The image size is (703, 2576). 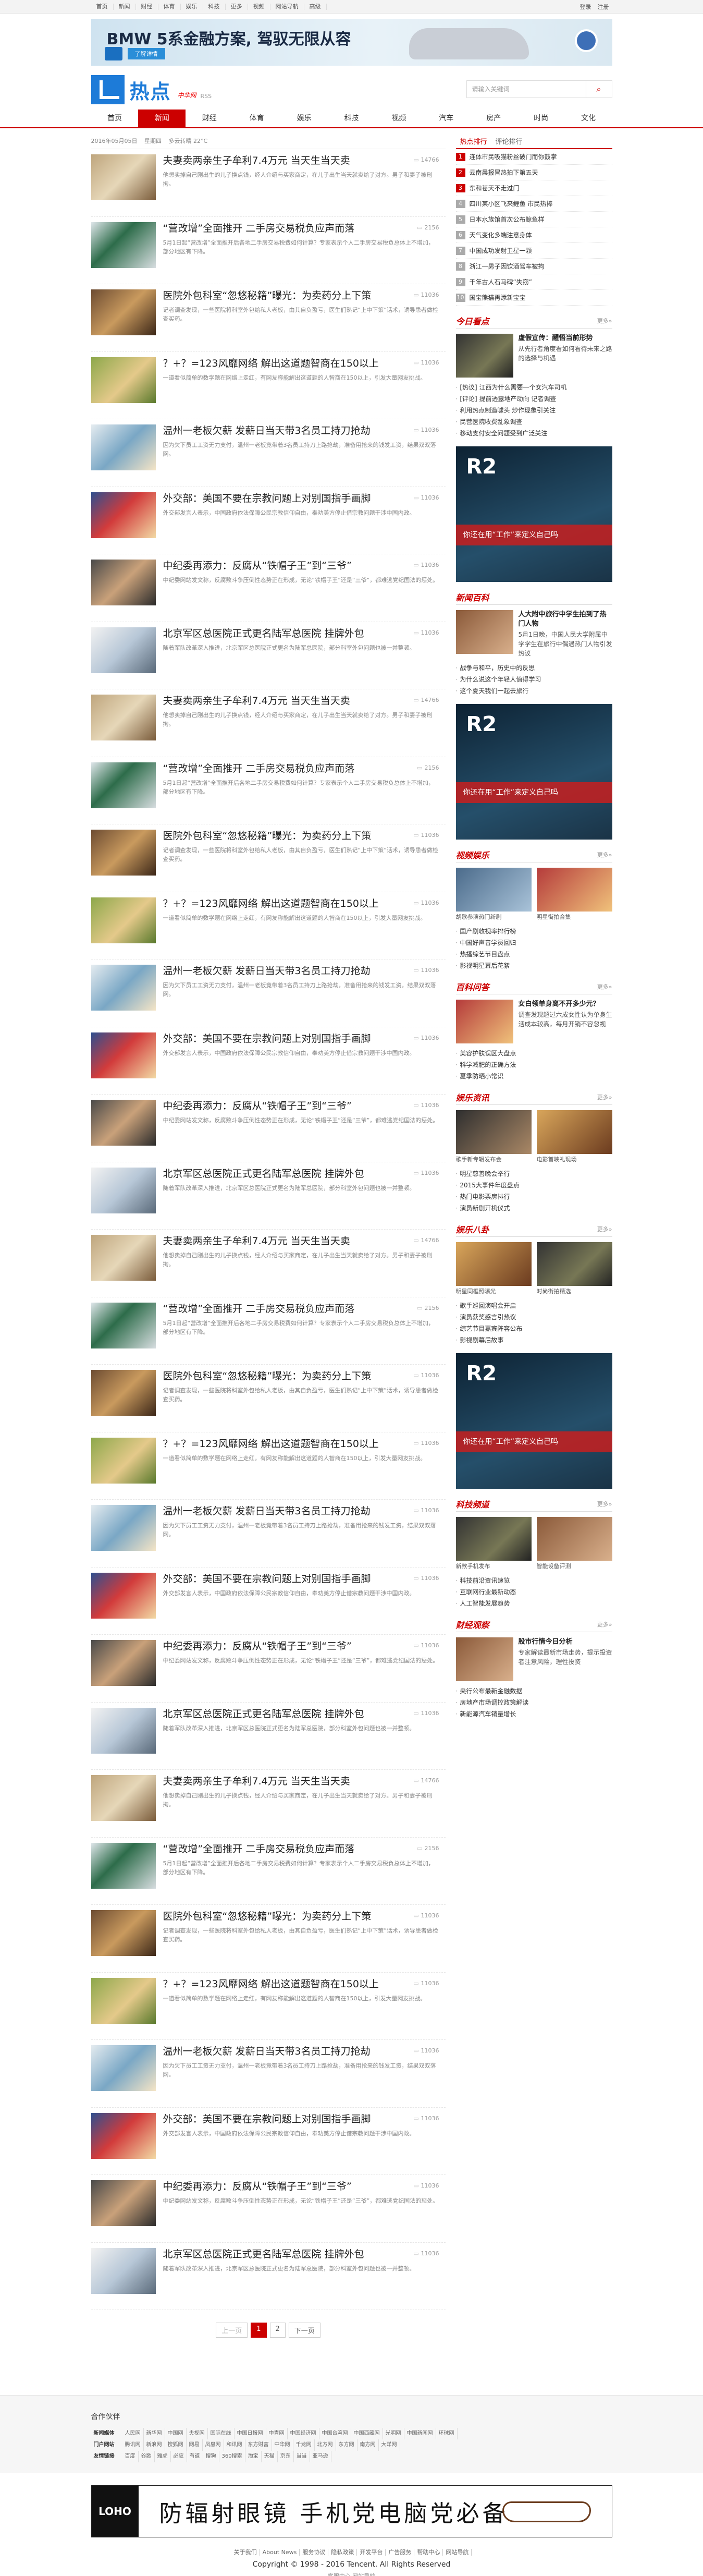 What do you see at coordinates (277, 1106) in the screenshot?
I see `article-title: 中纪委再添力：反腐从“铁帽子王”到“三爷”` at bounding box center [277, 1106].